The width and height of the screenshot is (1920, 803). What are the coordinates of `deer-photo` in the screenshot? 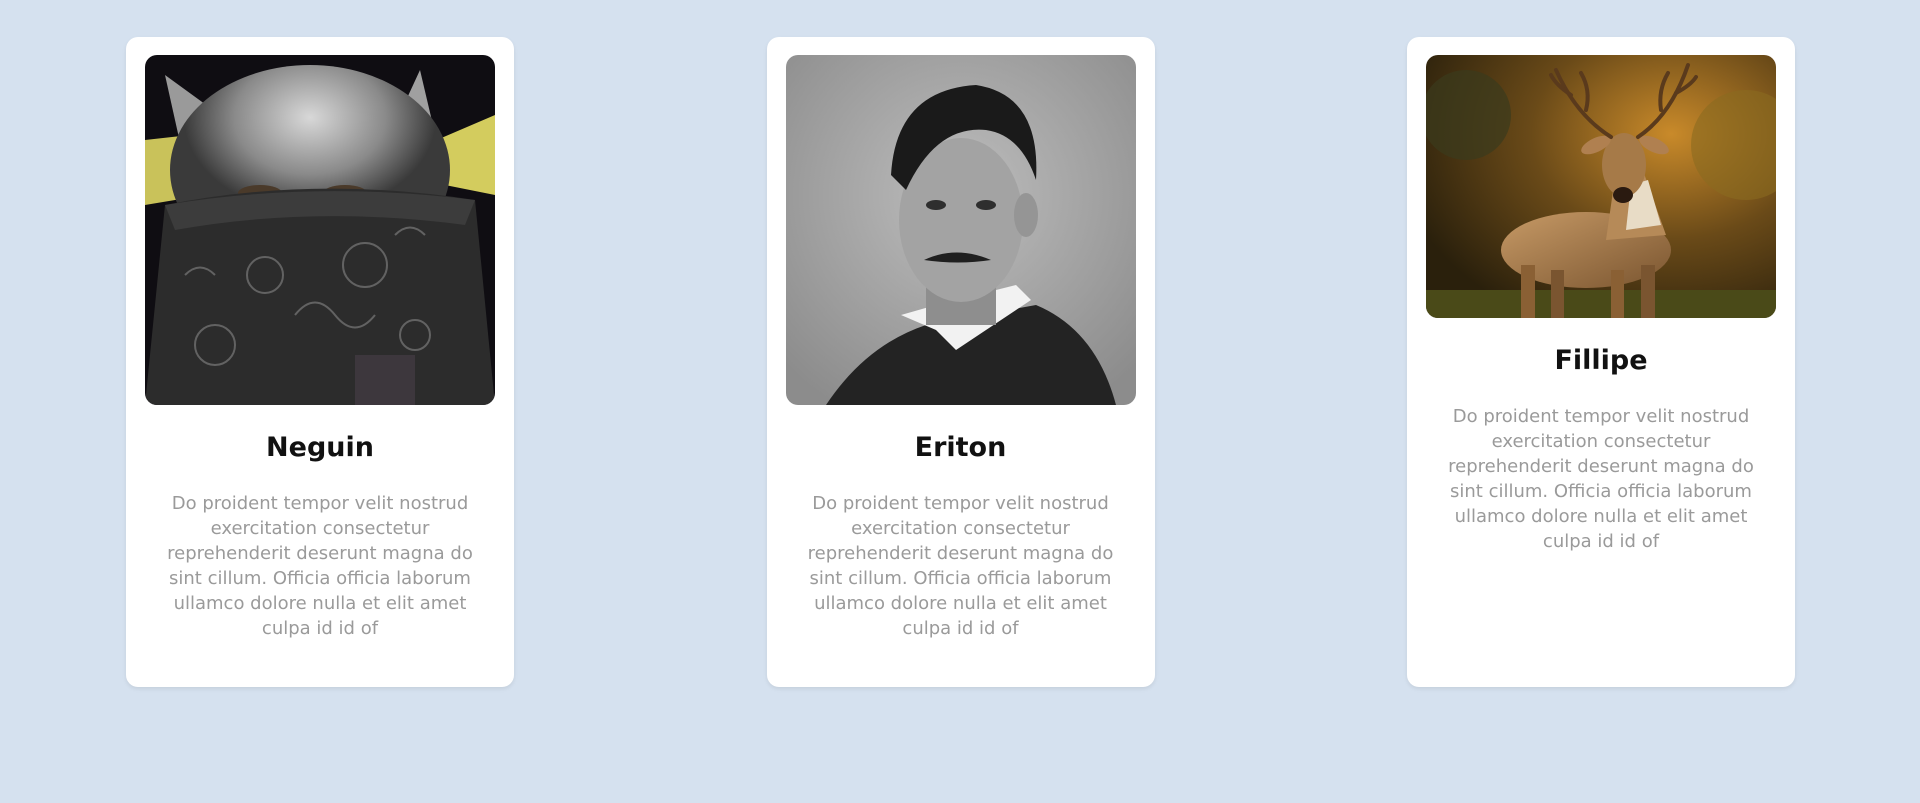 It's located at (1601, 186).